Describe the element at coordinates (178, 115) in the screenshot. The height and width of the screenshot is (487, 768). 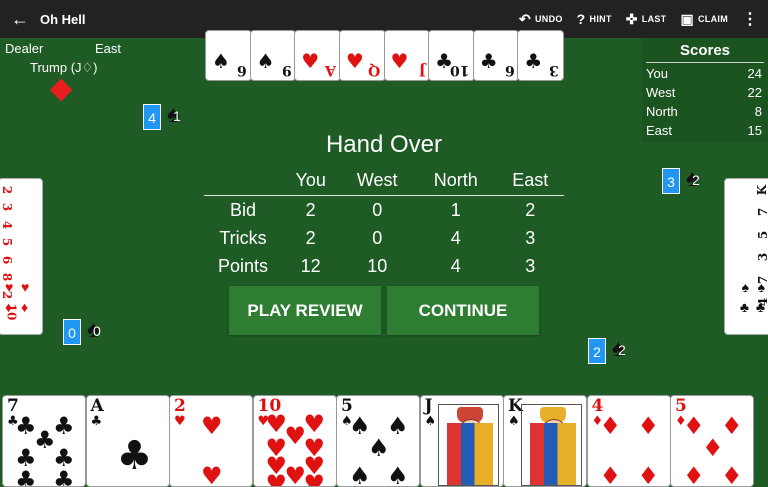
I see `tricks-taken: ♠ 1` at that location.